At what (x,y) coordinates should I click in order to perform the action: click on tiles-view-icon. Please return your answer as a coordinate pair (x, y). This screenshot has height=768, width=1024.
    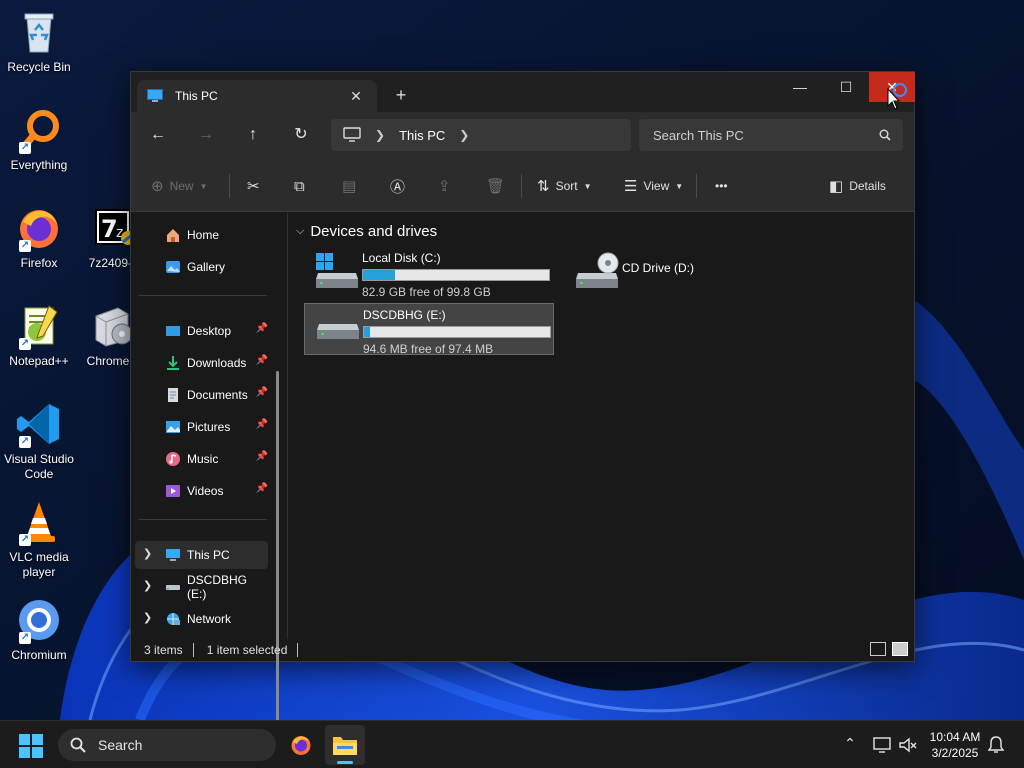
    Looking at the image, I should click on (900, 649).